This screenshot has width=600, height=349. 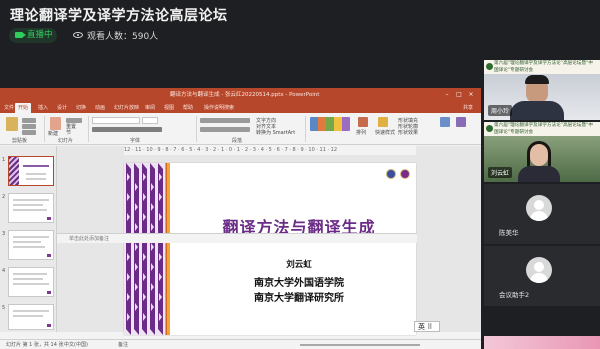 I want to click on zoom-slider, so click(x=360, y=345).